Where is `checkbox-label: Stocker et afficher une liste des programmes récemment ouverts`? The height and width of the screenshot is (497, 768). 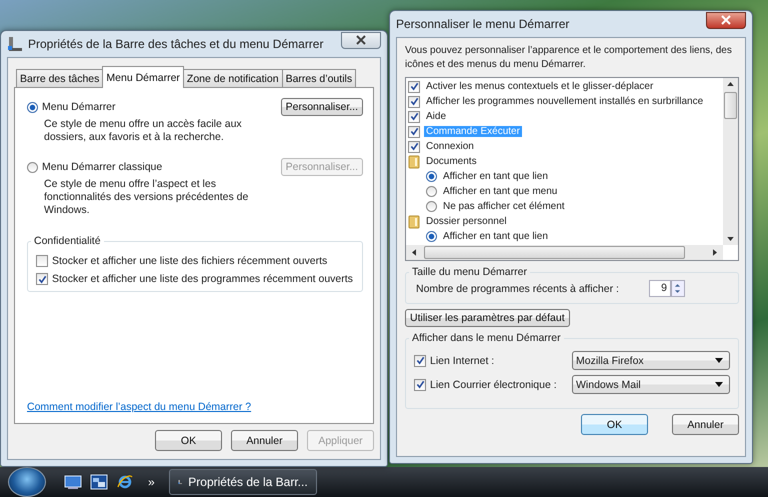
checkbox-label: Stocker et afficher une liste des programmes récemment ouverts is located at coordinates (202, 279).